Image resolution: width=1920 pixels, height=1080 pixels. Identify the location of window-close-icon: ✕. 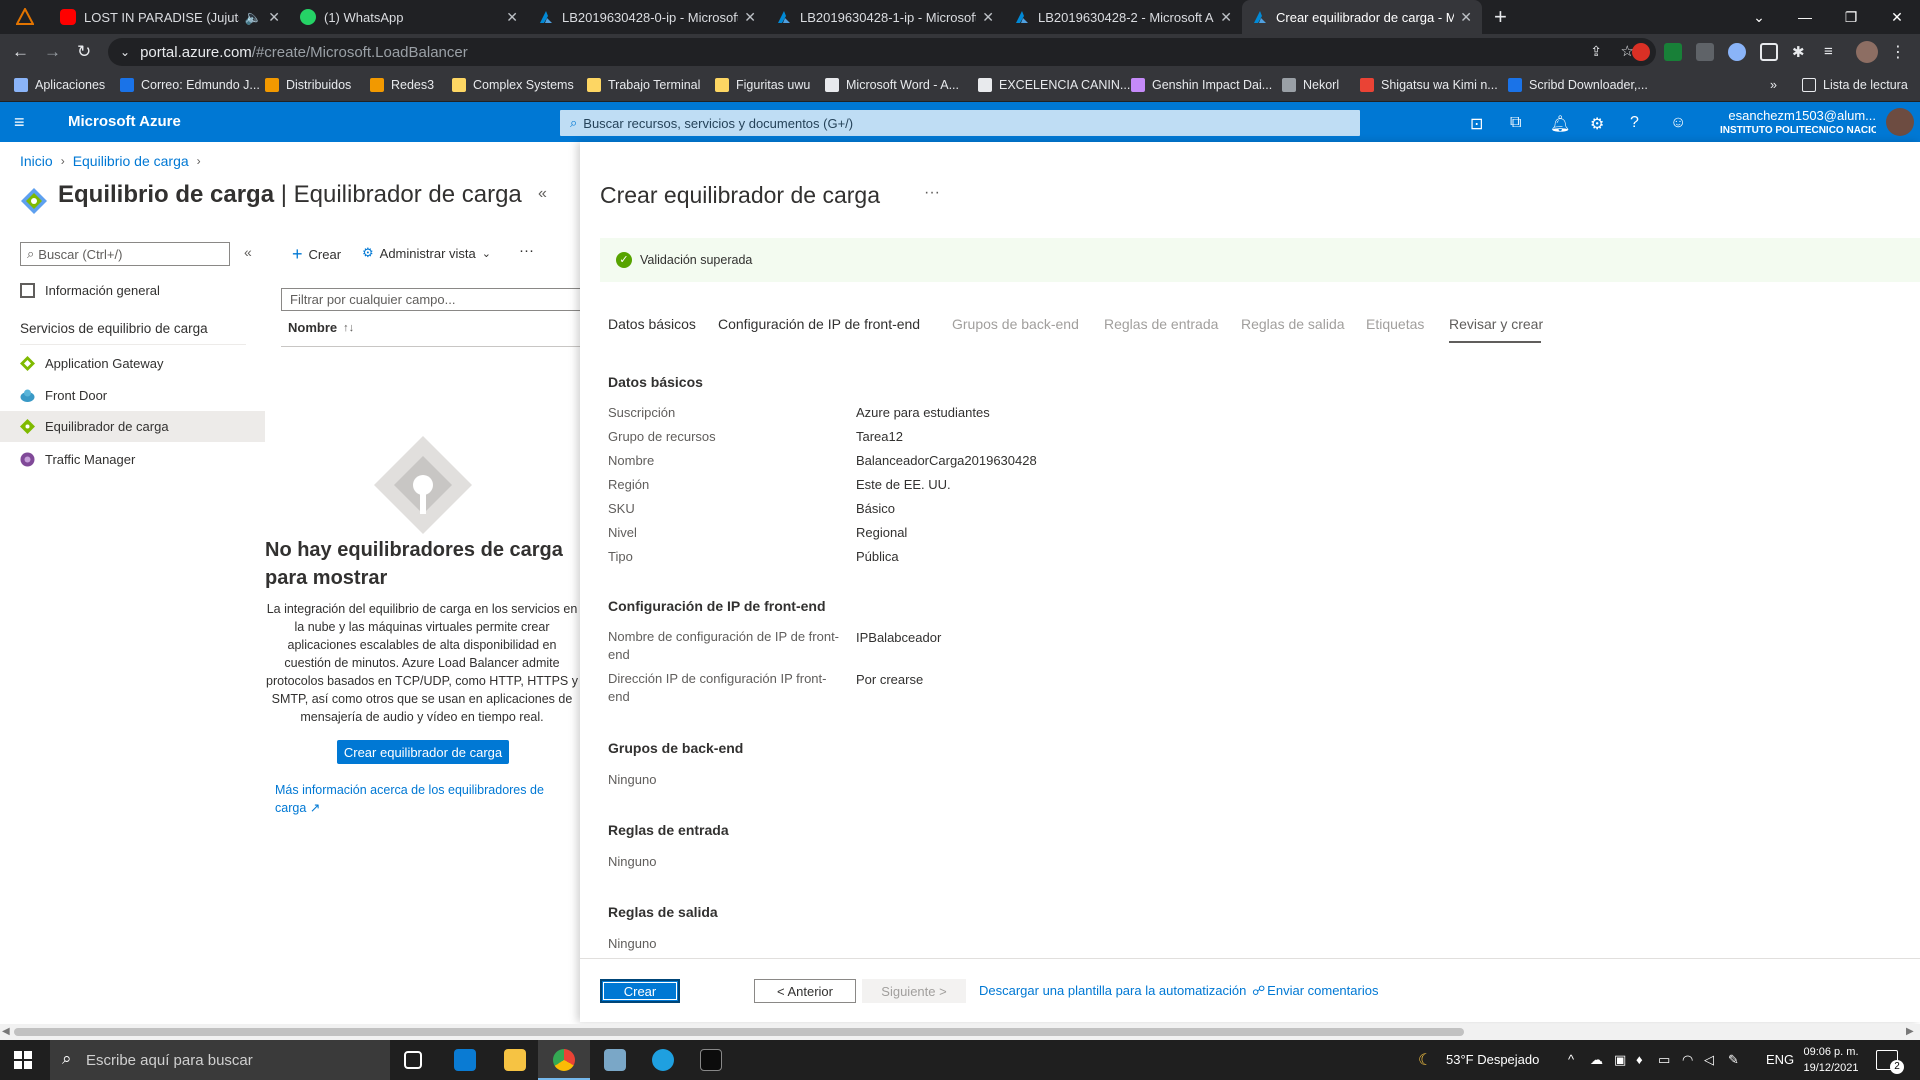
(1897, 17).